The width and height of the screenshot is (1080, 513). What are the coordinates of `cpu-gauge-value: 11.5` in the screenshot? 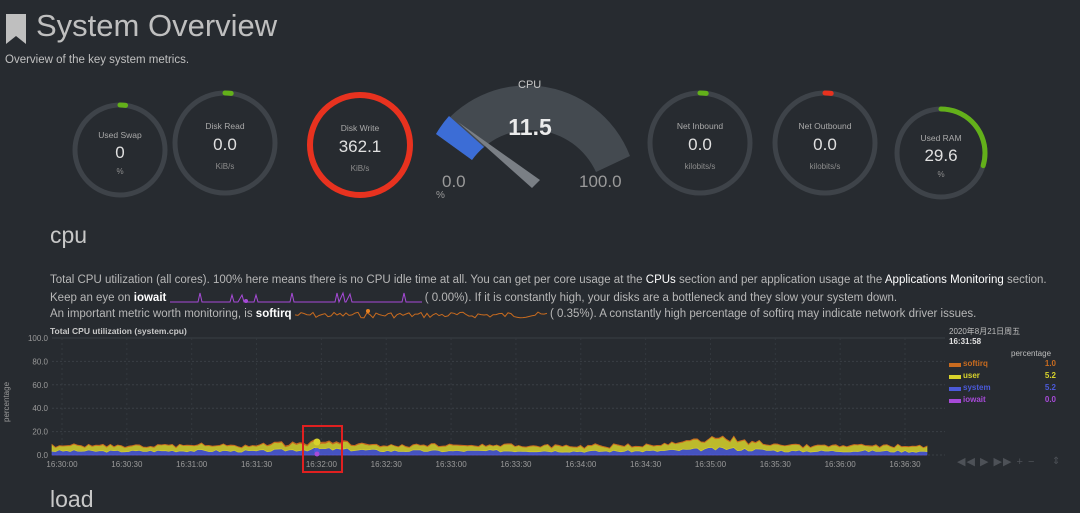 It's located at (530, 127).